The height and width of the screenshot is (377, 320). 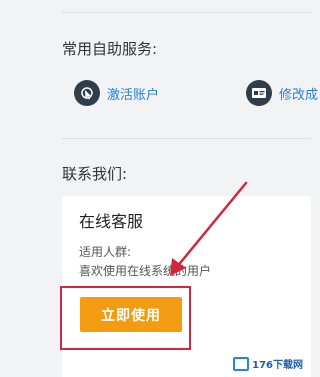 I want to click on audience-label: 适用人群:, so click(x=105, y=252).